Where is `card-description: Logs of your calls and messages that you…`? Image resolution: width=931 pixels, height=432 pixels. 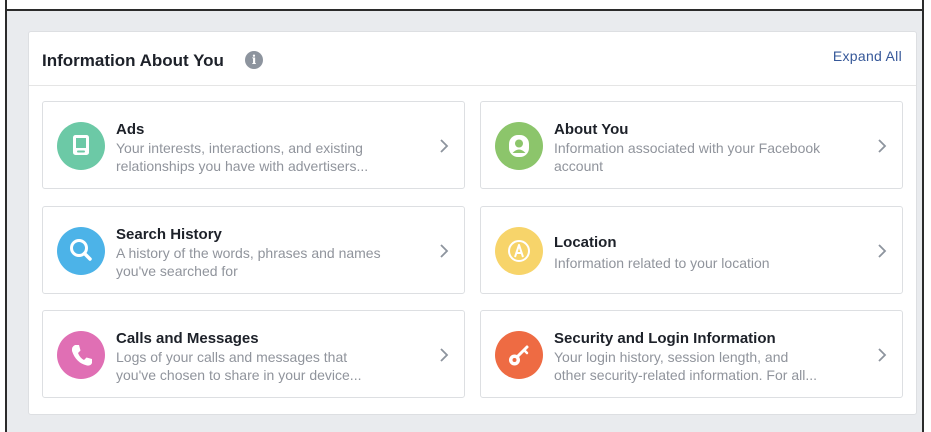
card-description: Logs of your calls and messages that you… is located at coordinates (266, 366).